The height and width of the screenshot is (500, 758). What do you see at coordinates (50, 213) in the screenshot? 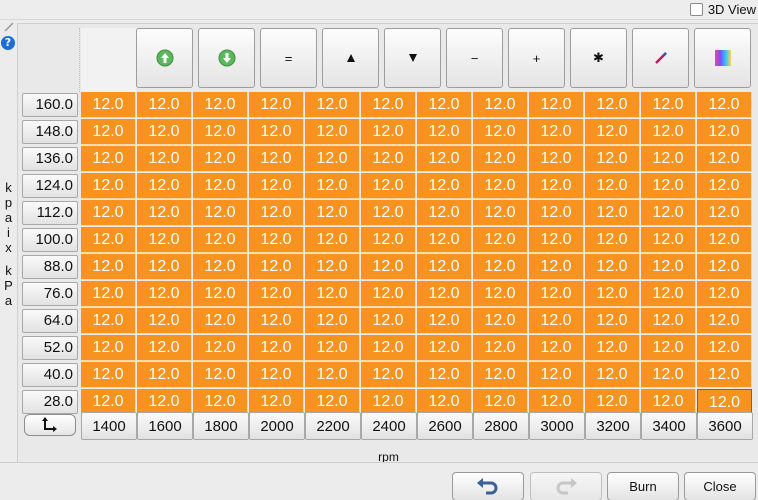
I see `row-header: 112.0` at bounding box center [50, 213].